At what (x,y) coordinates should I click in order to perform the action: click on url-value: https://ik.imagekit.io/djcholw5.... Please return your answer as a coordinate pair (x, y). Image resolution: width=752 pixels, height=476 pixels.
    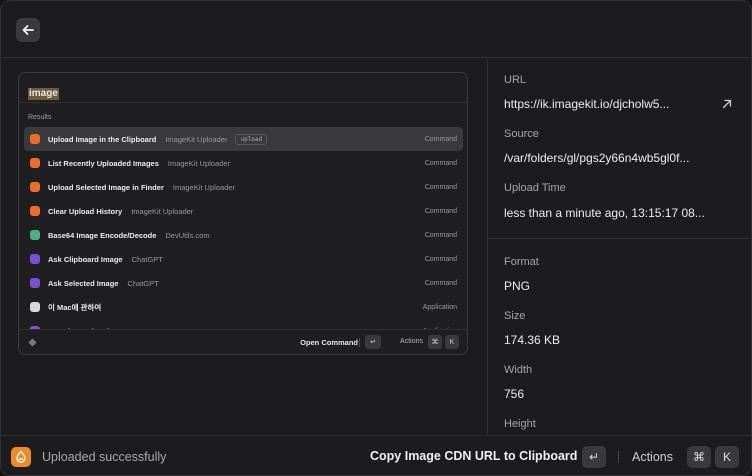
    Looking at the image, I should click on (607, 104).